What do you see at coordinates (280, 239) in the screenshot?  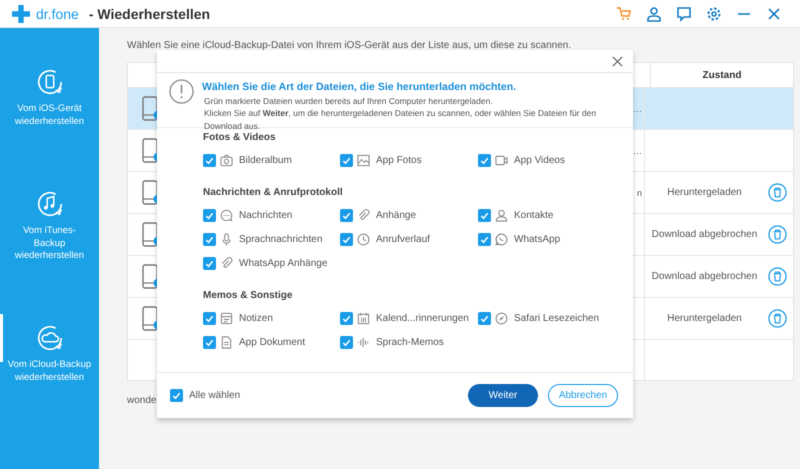 I see `option-label: Sprachnachrichten` at bounding box center [280, 239].